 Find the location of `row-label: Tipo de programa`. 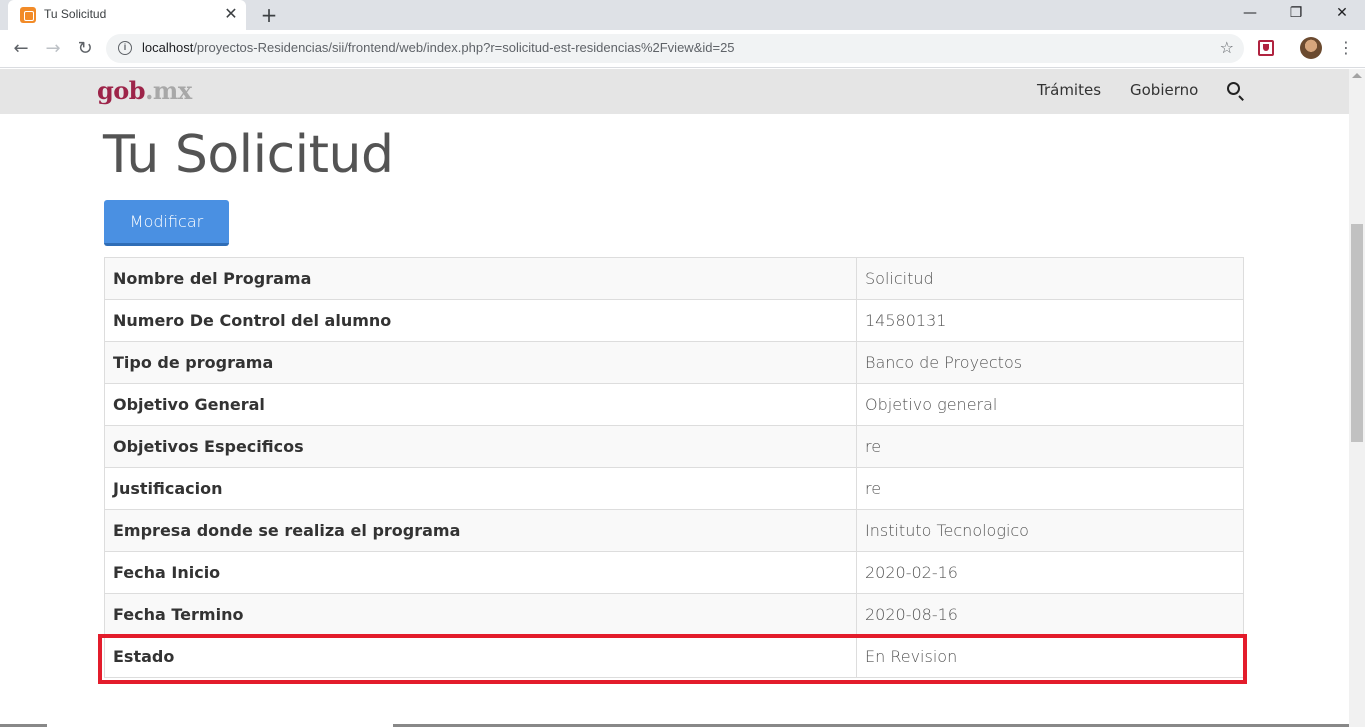

row-label: Tipo de programa is located at coordinates (480, 362).